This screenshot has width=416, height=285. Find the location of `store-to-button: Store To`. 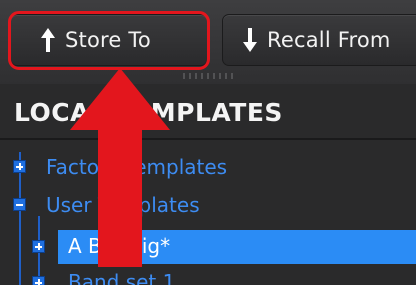

store-to-button: Store To is located at coordinates (109, 40).